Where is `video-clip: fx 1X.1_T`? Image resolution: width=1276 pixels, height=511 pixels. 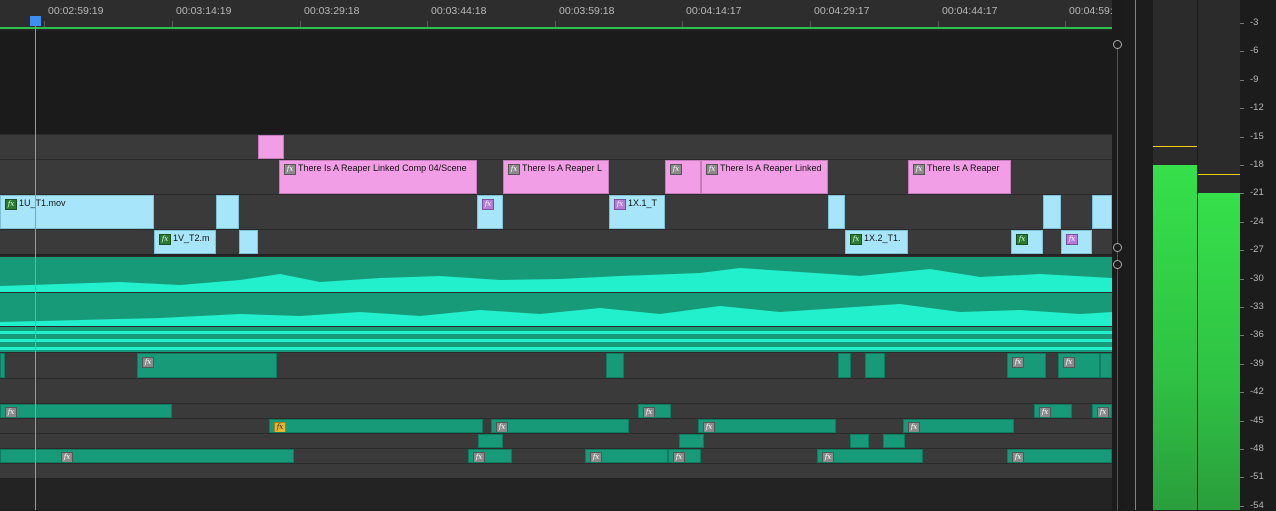 video-clip: fx 1X.1_T is located at coordinates (637, 212).